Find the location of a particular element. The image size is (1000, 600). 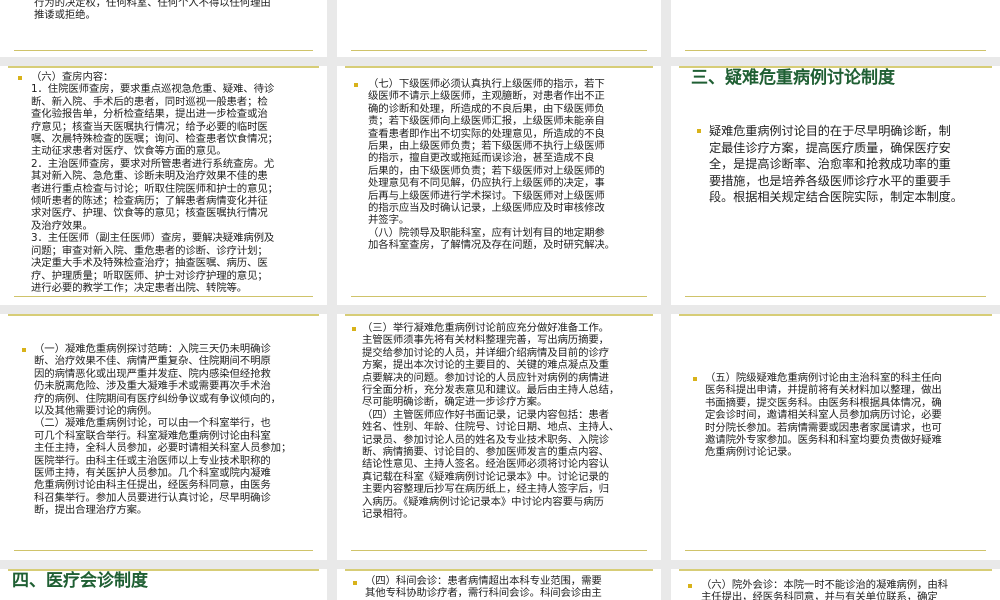

slide-heading: 四、医疗会诊制度 is located at coordinates (80, 581).